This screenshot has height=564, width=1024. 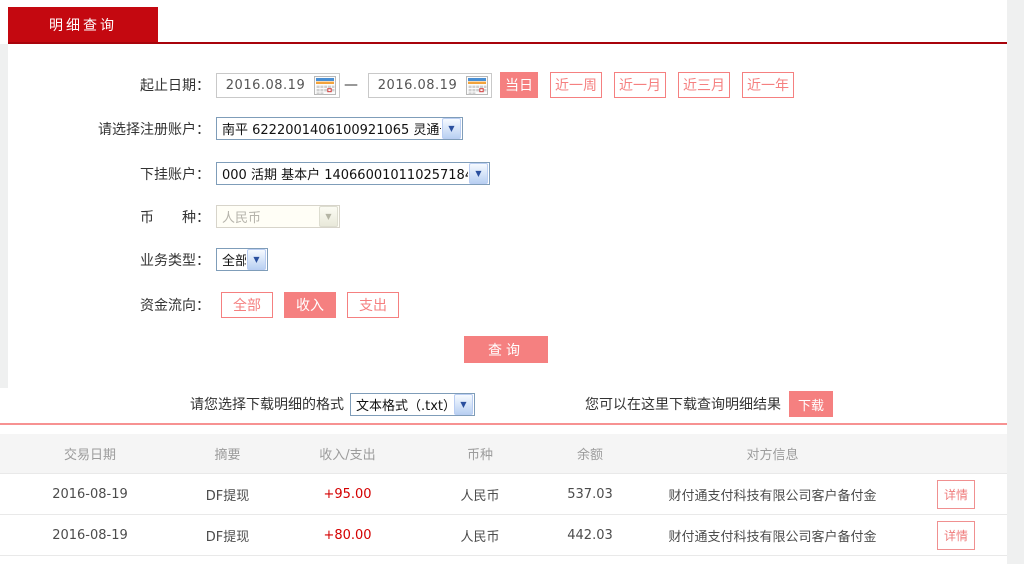 I want to click on quick-range-week-button: 近一周, so click(x=576, y=85).